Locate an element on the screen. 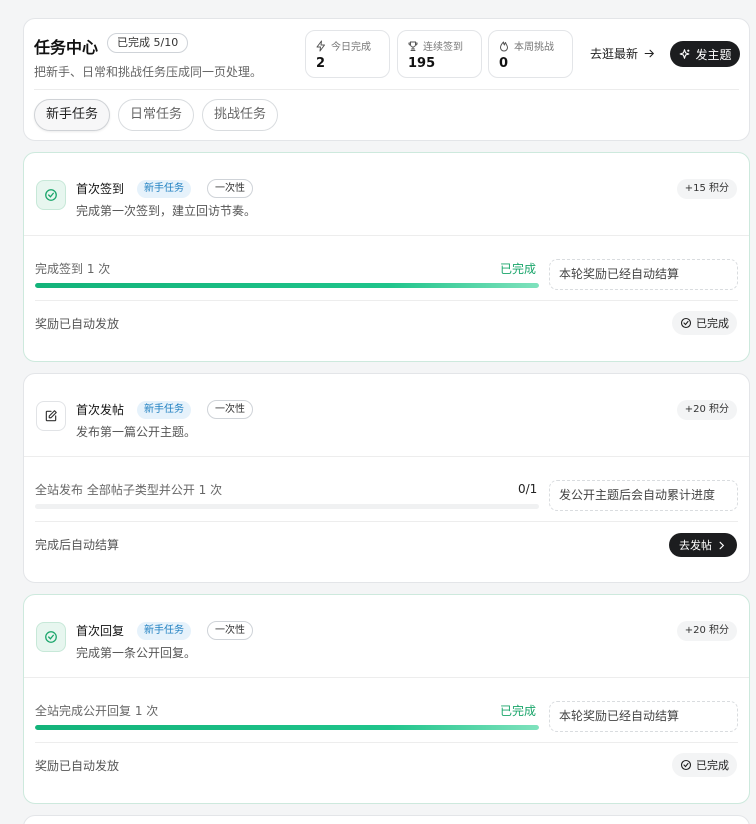 The width and height of the screenshot is (756, 824). tab-challenge: 挑战任务 is located at coordinates (240, 115).